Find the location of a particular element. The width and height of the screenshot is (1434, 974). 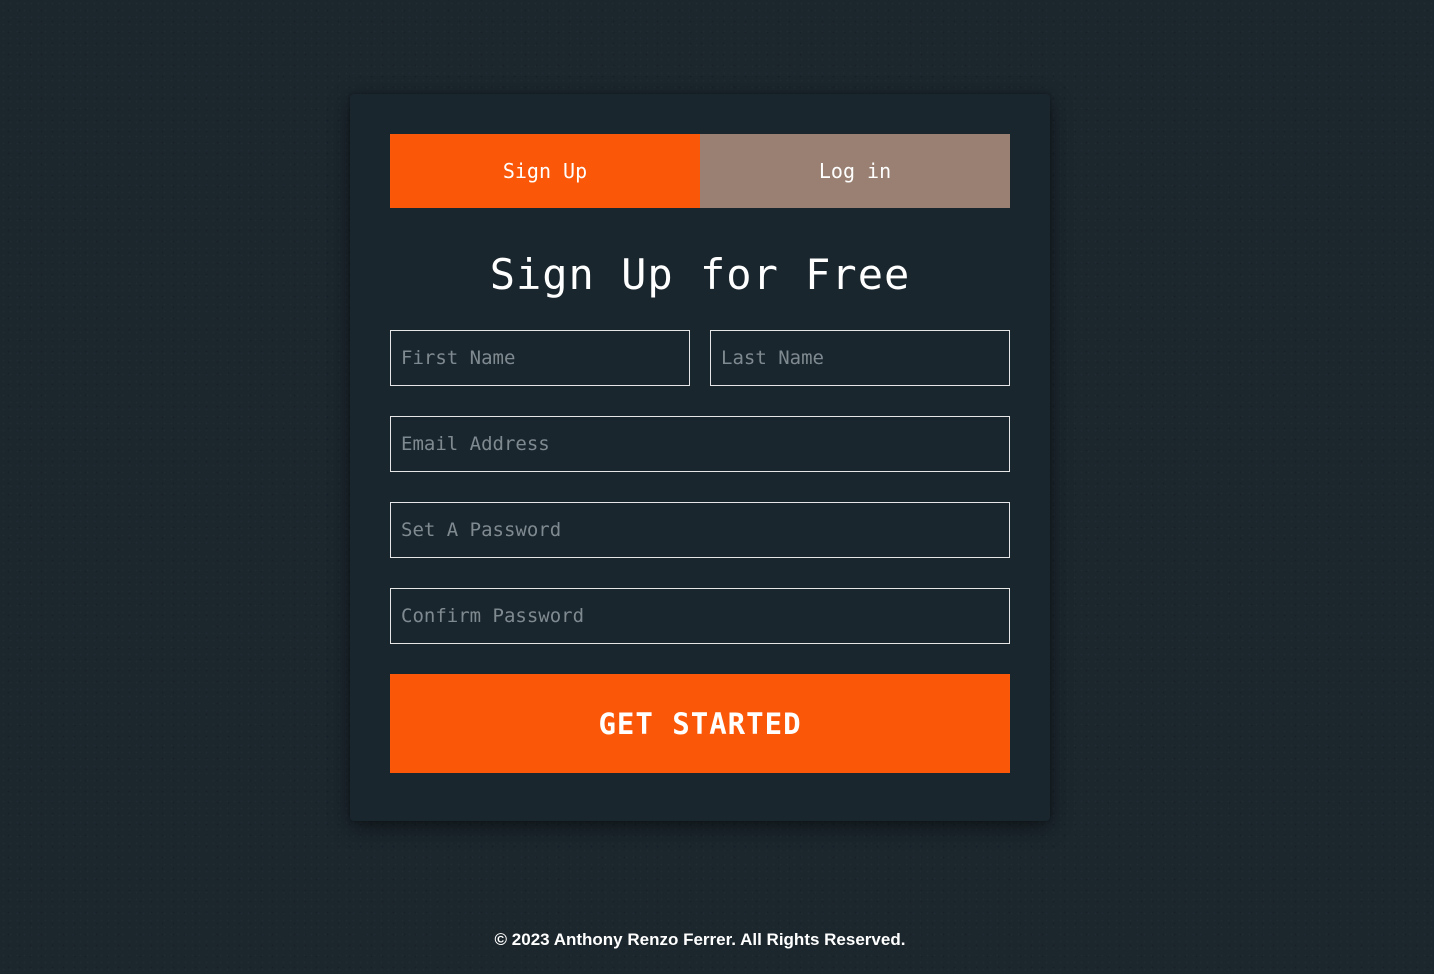

auth-tabs: Sign Up Log in is located at coordinates (700, 171).